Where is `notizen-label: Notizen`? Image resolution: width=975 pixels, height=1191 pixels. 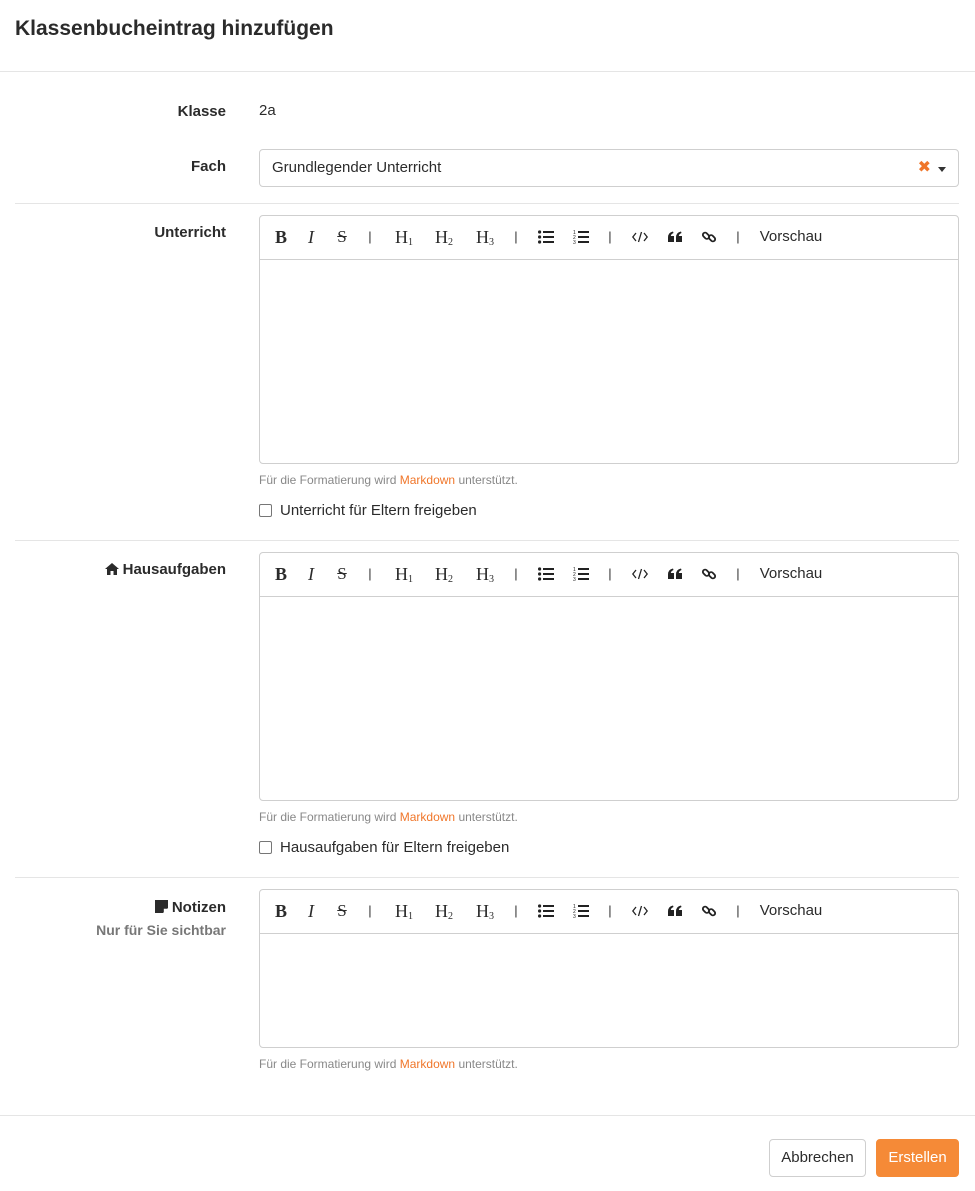
notizen-label: Notizen is located at coordinates (190, 908).